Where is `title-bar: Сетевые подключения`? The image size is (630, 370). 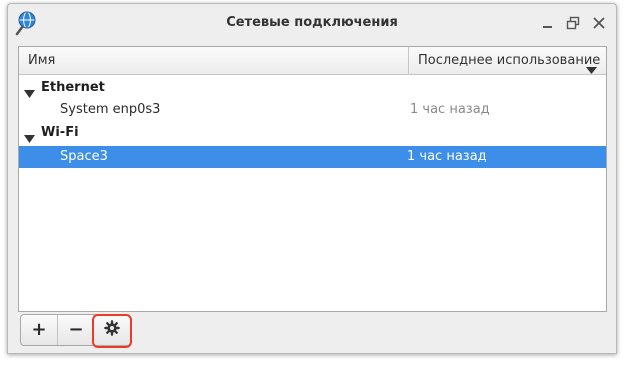 title-bar: Сетевые подключения is located at coordinates (312, 24).